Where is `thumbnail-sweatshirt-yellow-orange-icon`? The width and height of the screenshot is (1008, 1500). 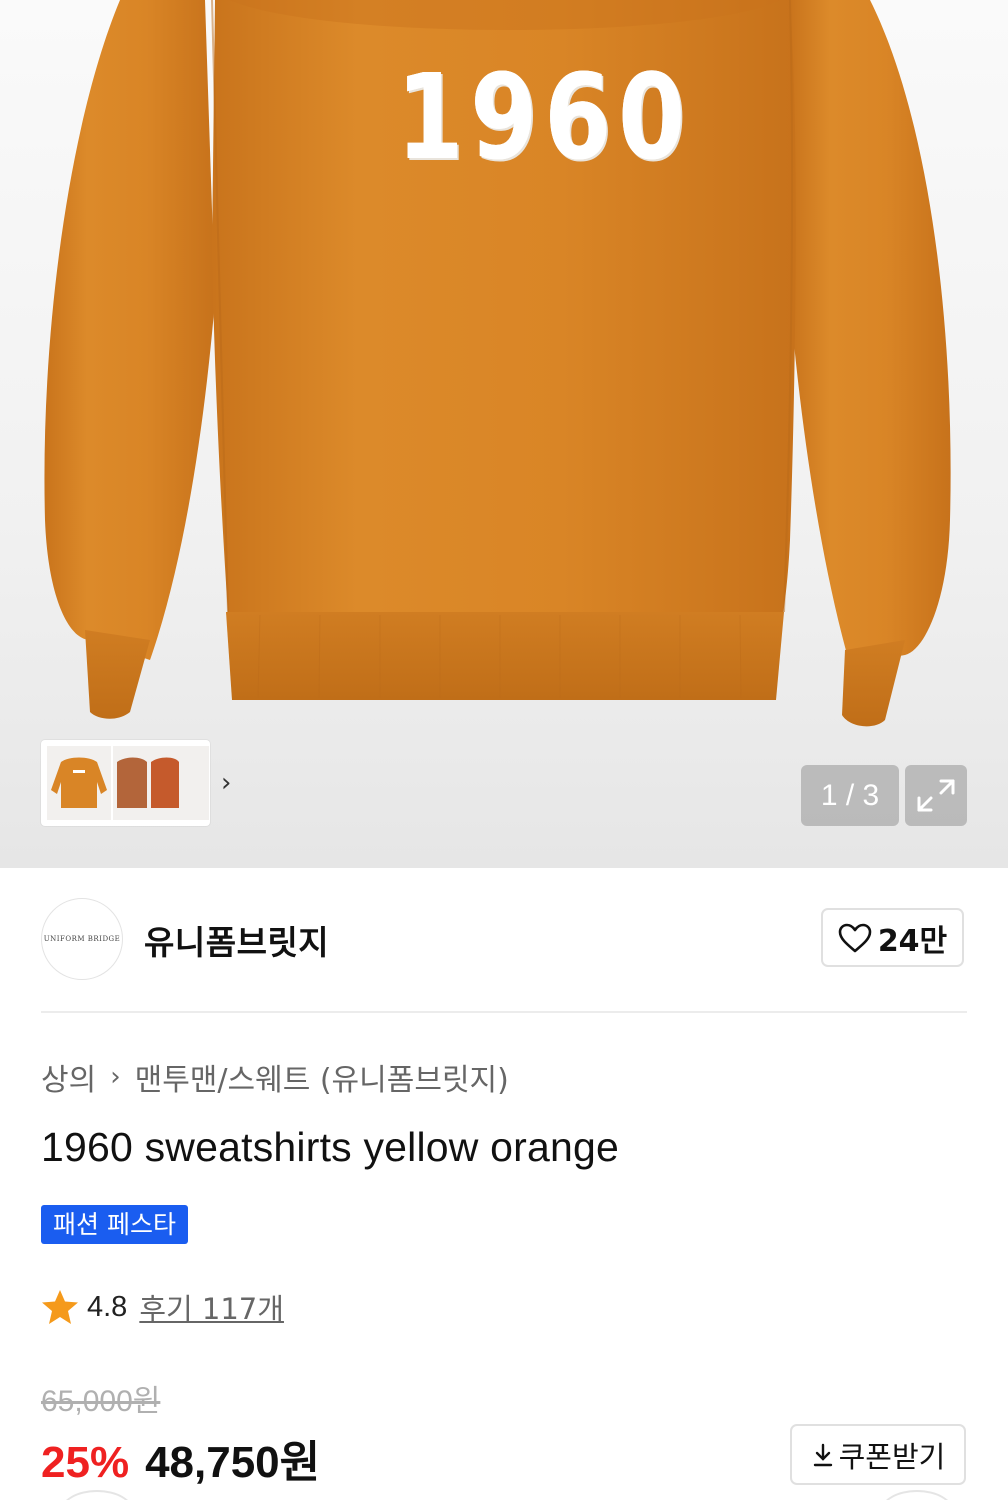
thumbnail-sweatshirt-yellow-orange-icon is located at coordinates (79, 782).